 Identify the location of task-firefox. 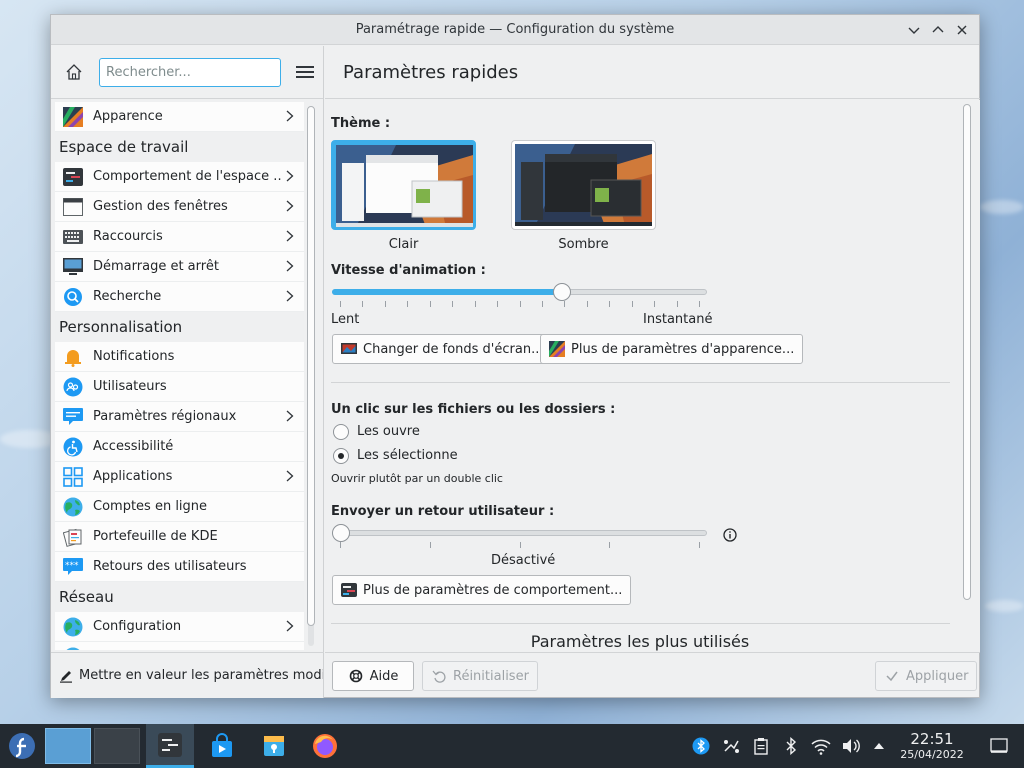
(325, 746).